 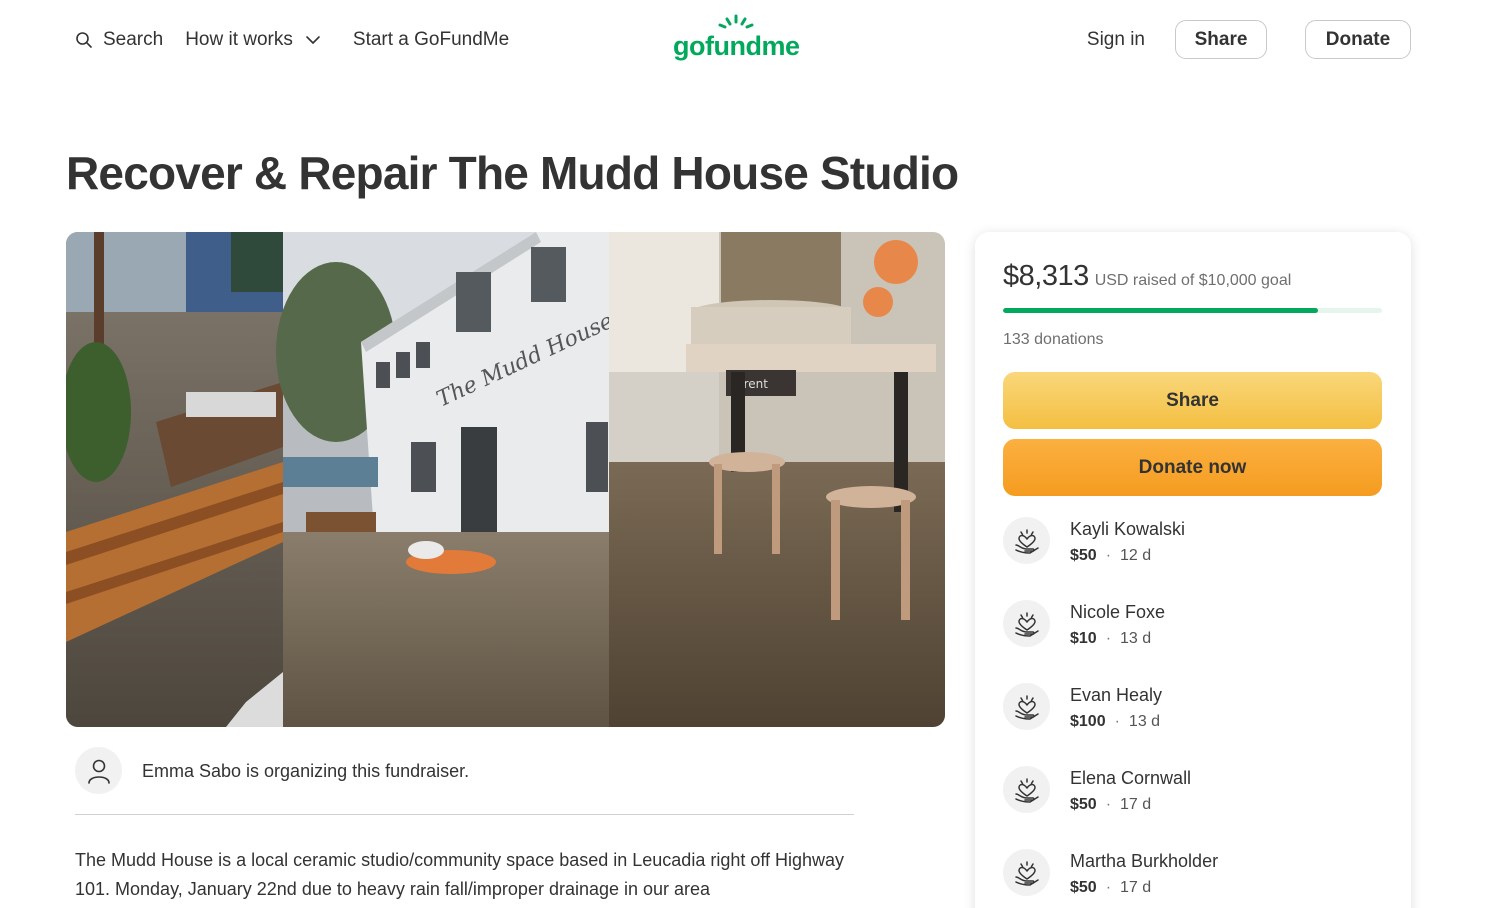 What do you see at coordinates (133, 39) in the screenshot?
I see `search-label: Search` at bounding box center [133, 39].